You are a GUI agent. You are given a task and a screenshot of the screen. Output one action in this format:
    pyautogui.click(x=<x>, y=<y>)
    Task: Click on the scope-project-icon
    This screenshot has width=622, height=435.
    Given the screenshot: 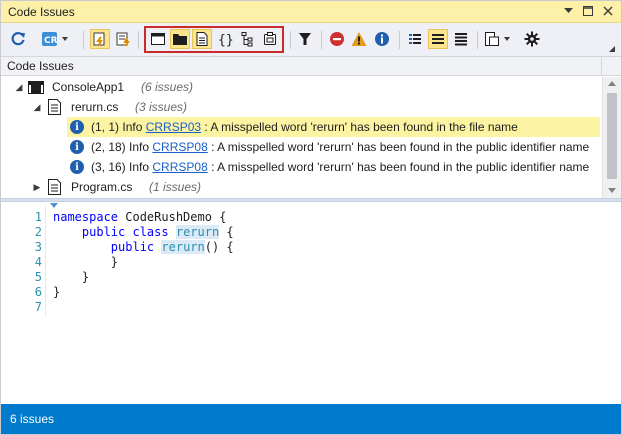 What is the action you would take?
    pyautogui.click(x=270, y=39)
    